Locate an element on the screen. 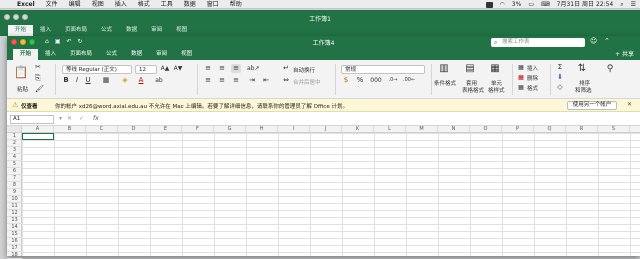  column-header-D: D is located at coordinates (134, 129).